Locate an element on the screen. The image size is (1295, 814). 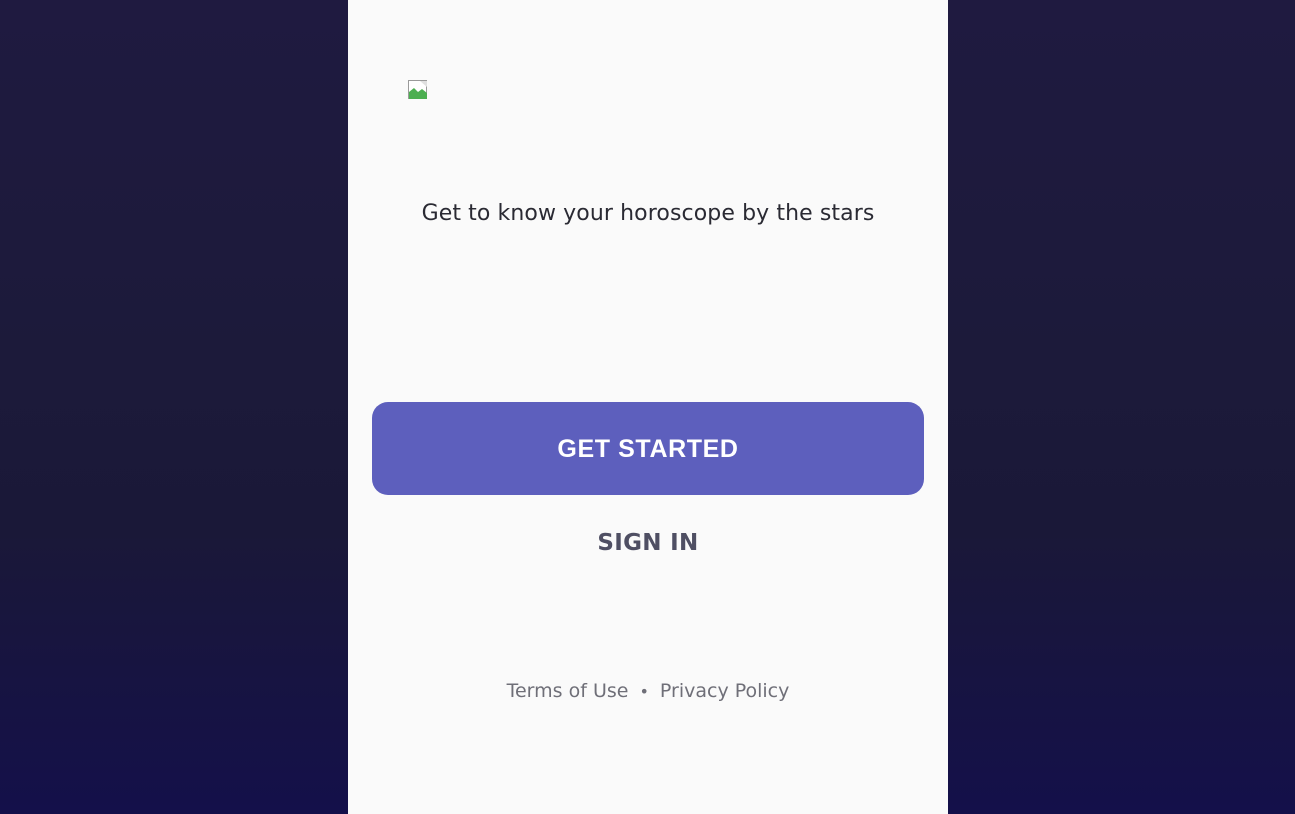
get-started-button: GET STARTED is located at coordinates (648, 448).